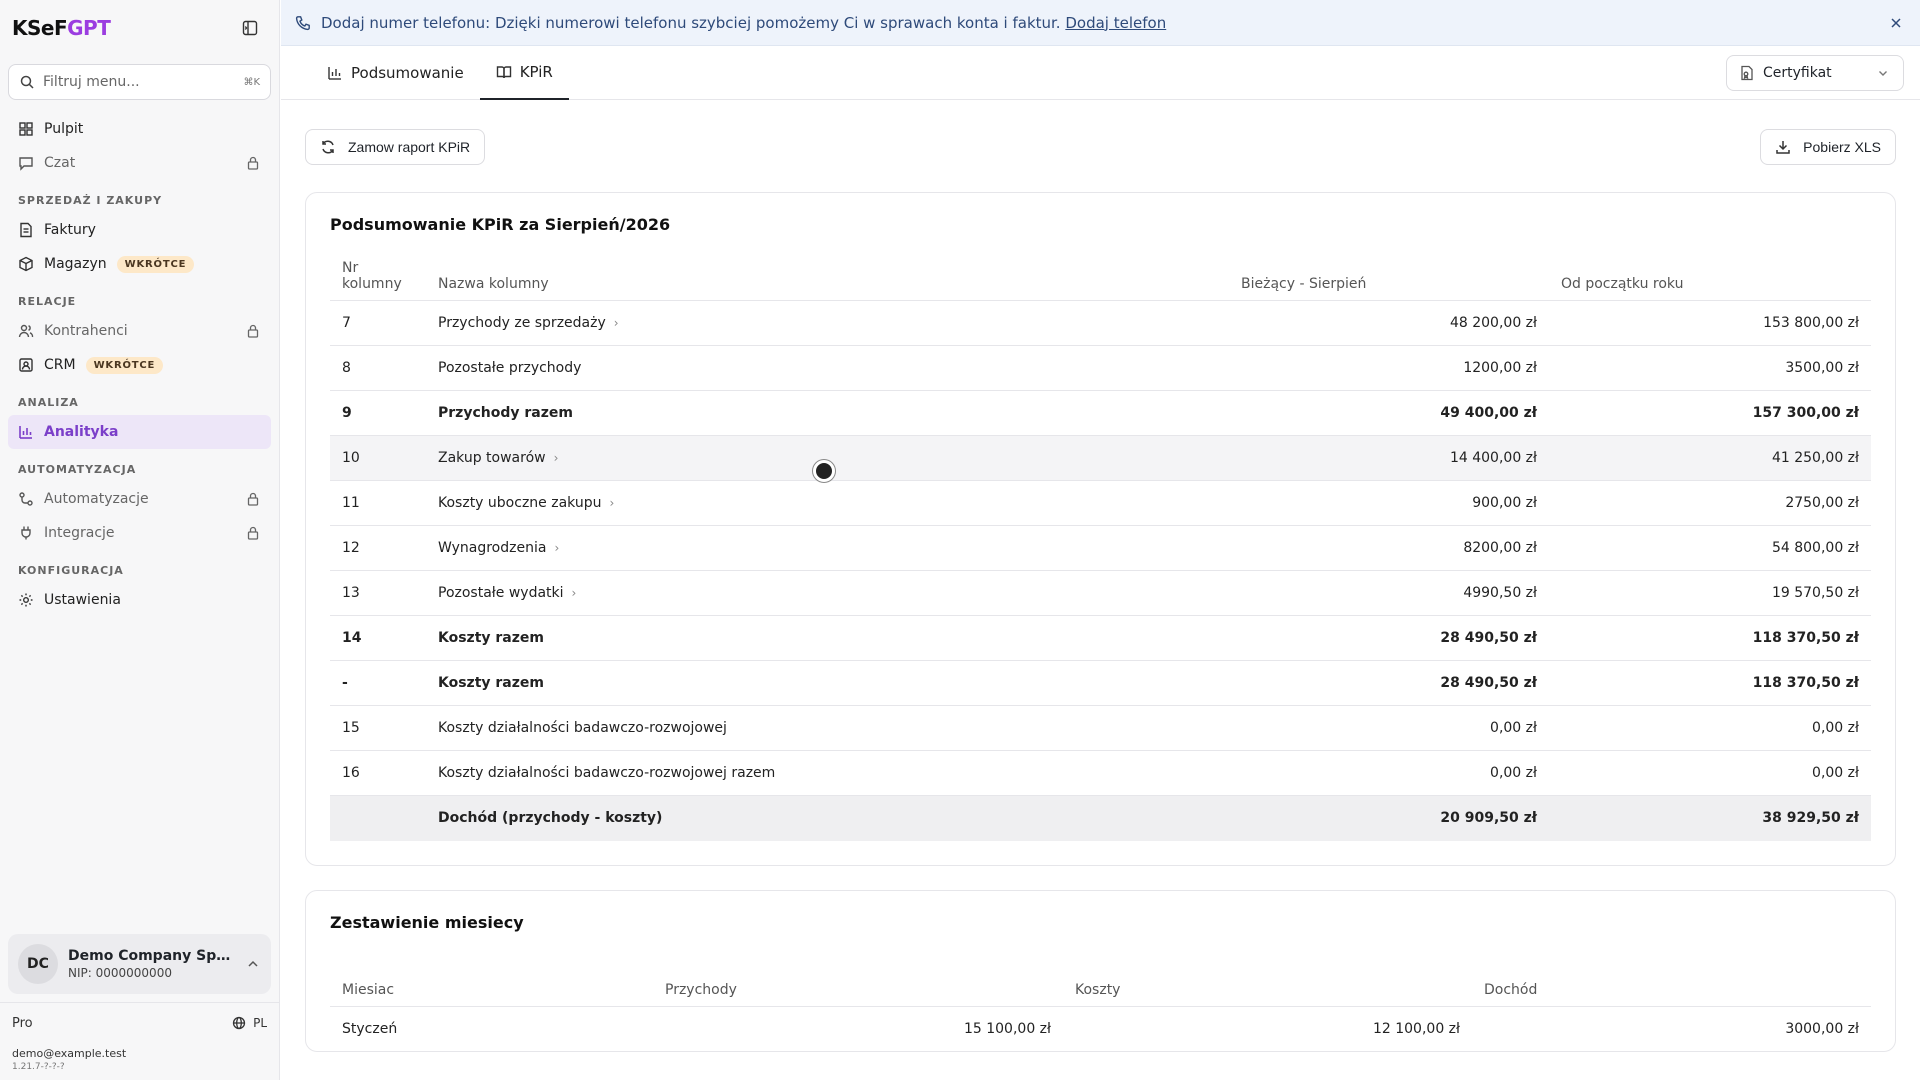 This screenshot has width=1920, height=1080. I want to click on row-name: Dochód (przychody - koszty), so click(827, 818).